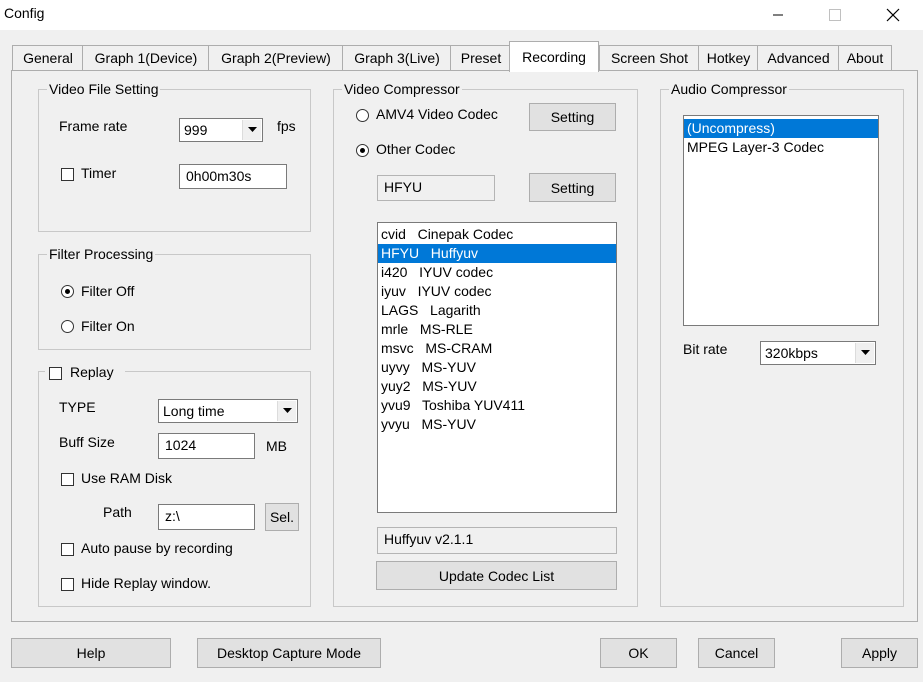 This screenshot has height=682, width=923. Describe the element at coordinates (397, 348) in the screenshot. I see `codec-fourcc: msvc` at that location.